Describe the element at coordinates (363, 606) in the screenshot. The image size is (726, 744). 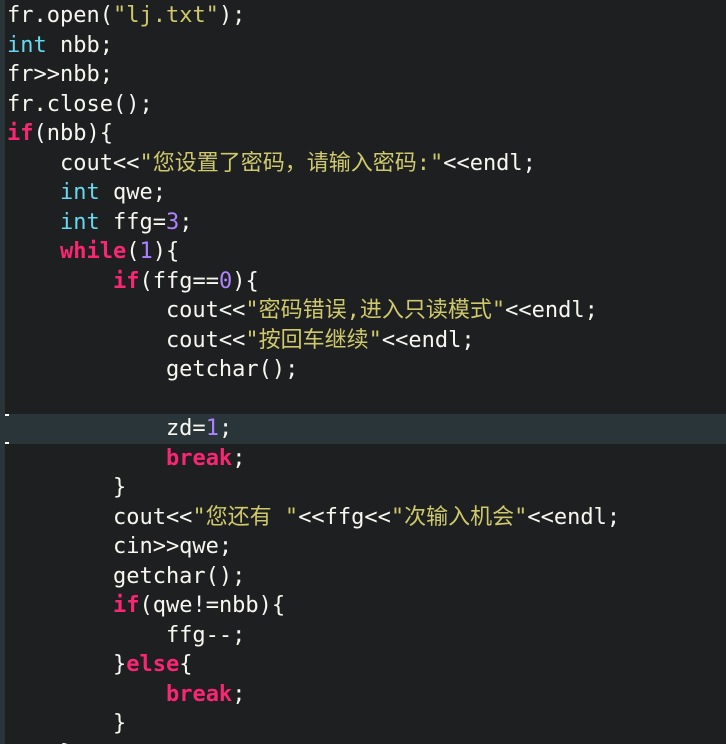
I see `code-line: if(qwe!=nbb){` at that location.